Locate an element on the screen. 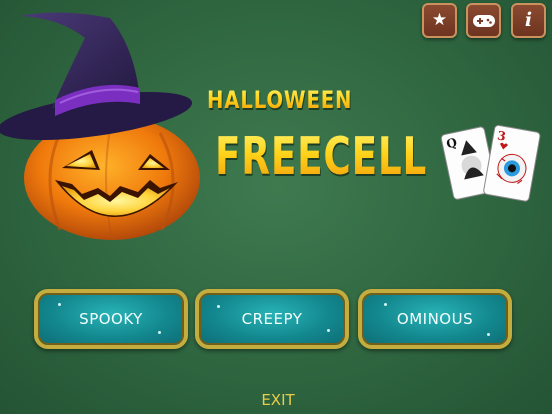  more-games-button is located at coordinates (483, 20).